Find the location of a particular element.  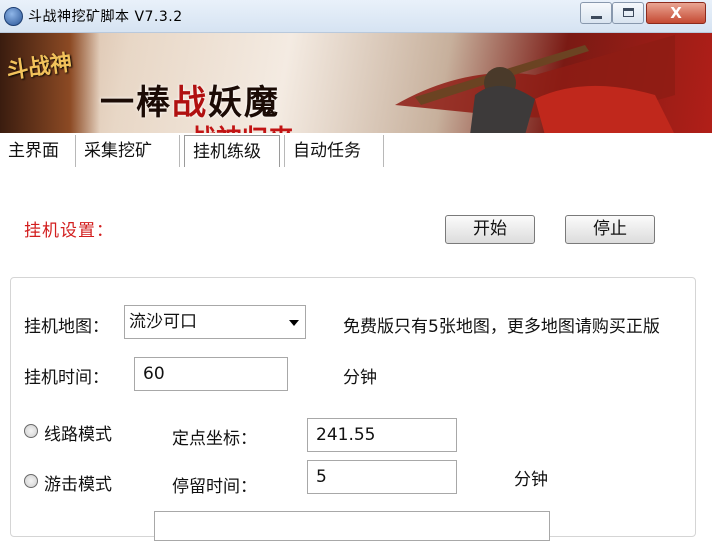

tab-auto-quest: 自动任务 is located at coordinates (334, 151).